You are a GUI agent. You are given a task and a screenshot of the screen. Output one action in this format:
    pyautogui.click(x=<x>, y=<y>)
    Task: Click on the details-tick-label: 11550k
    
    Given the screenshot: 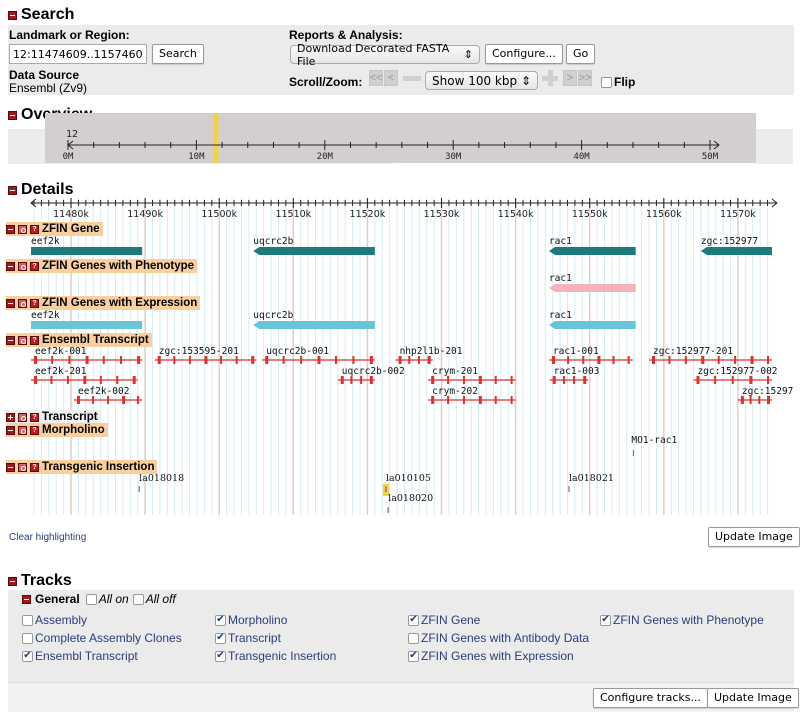 What is the action you would take?
    pyautogui.click(x=590, y=214)
    